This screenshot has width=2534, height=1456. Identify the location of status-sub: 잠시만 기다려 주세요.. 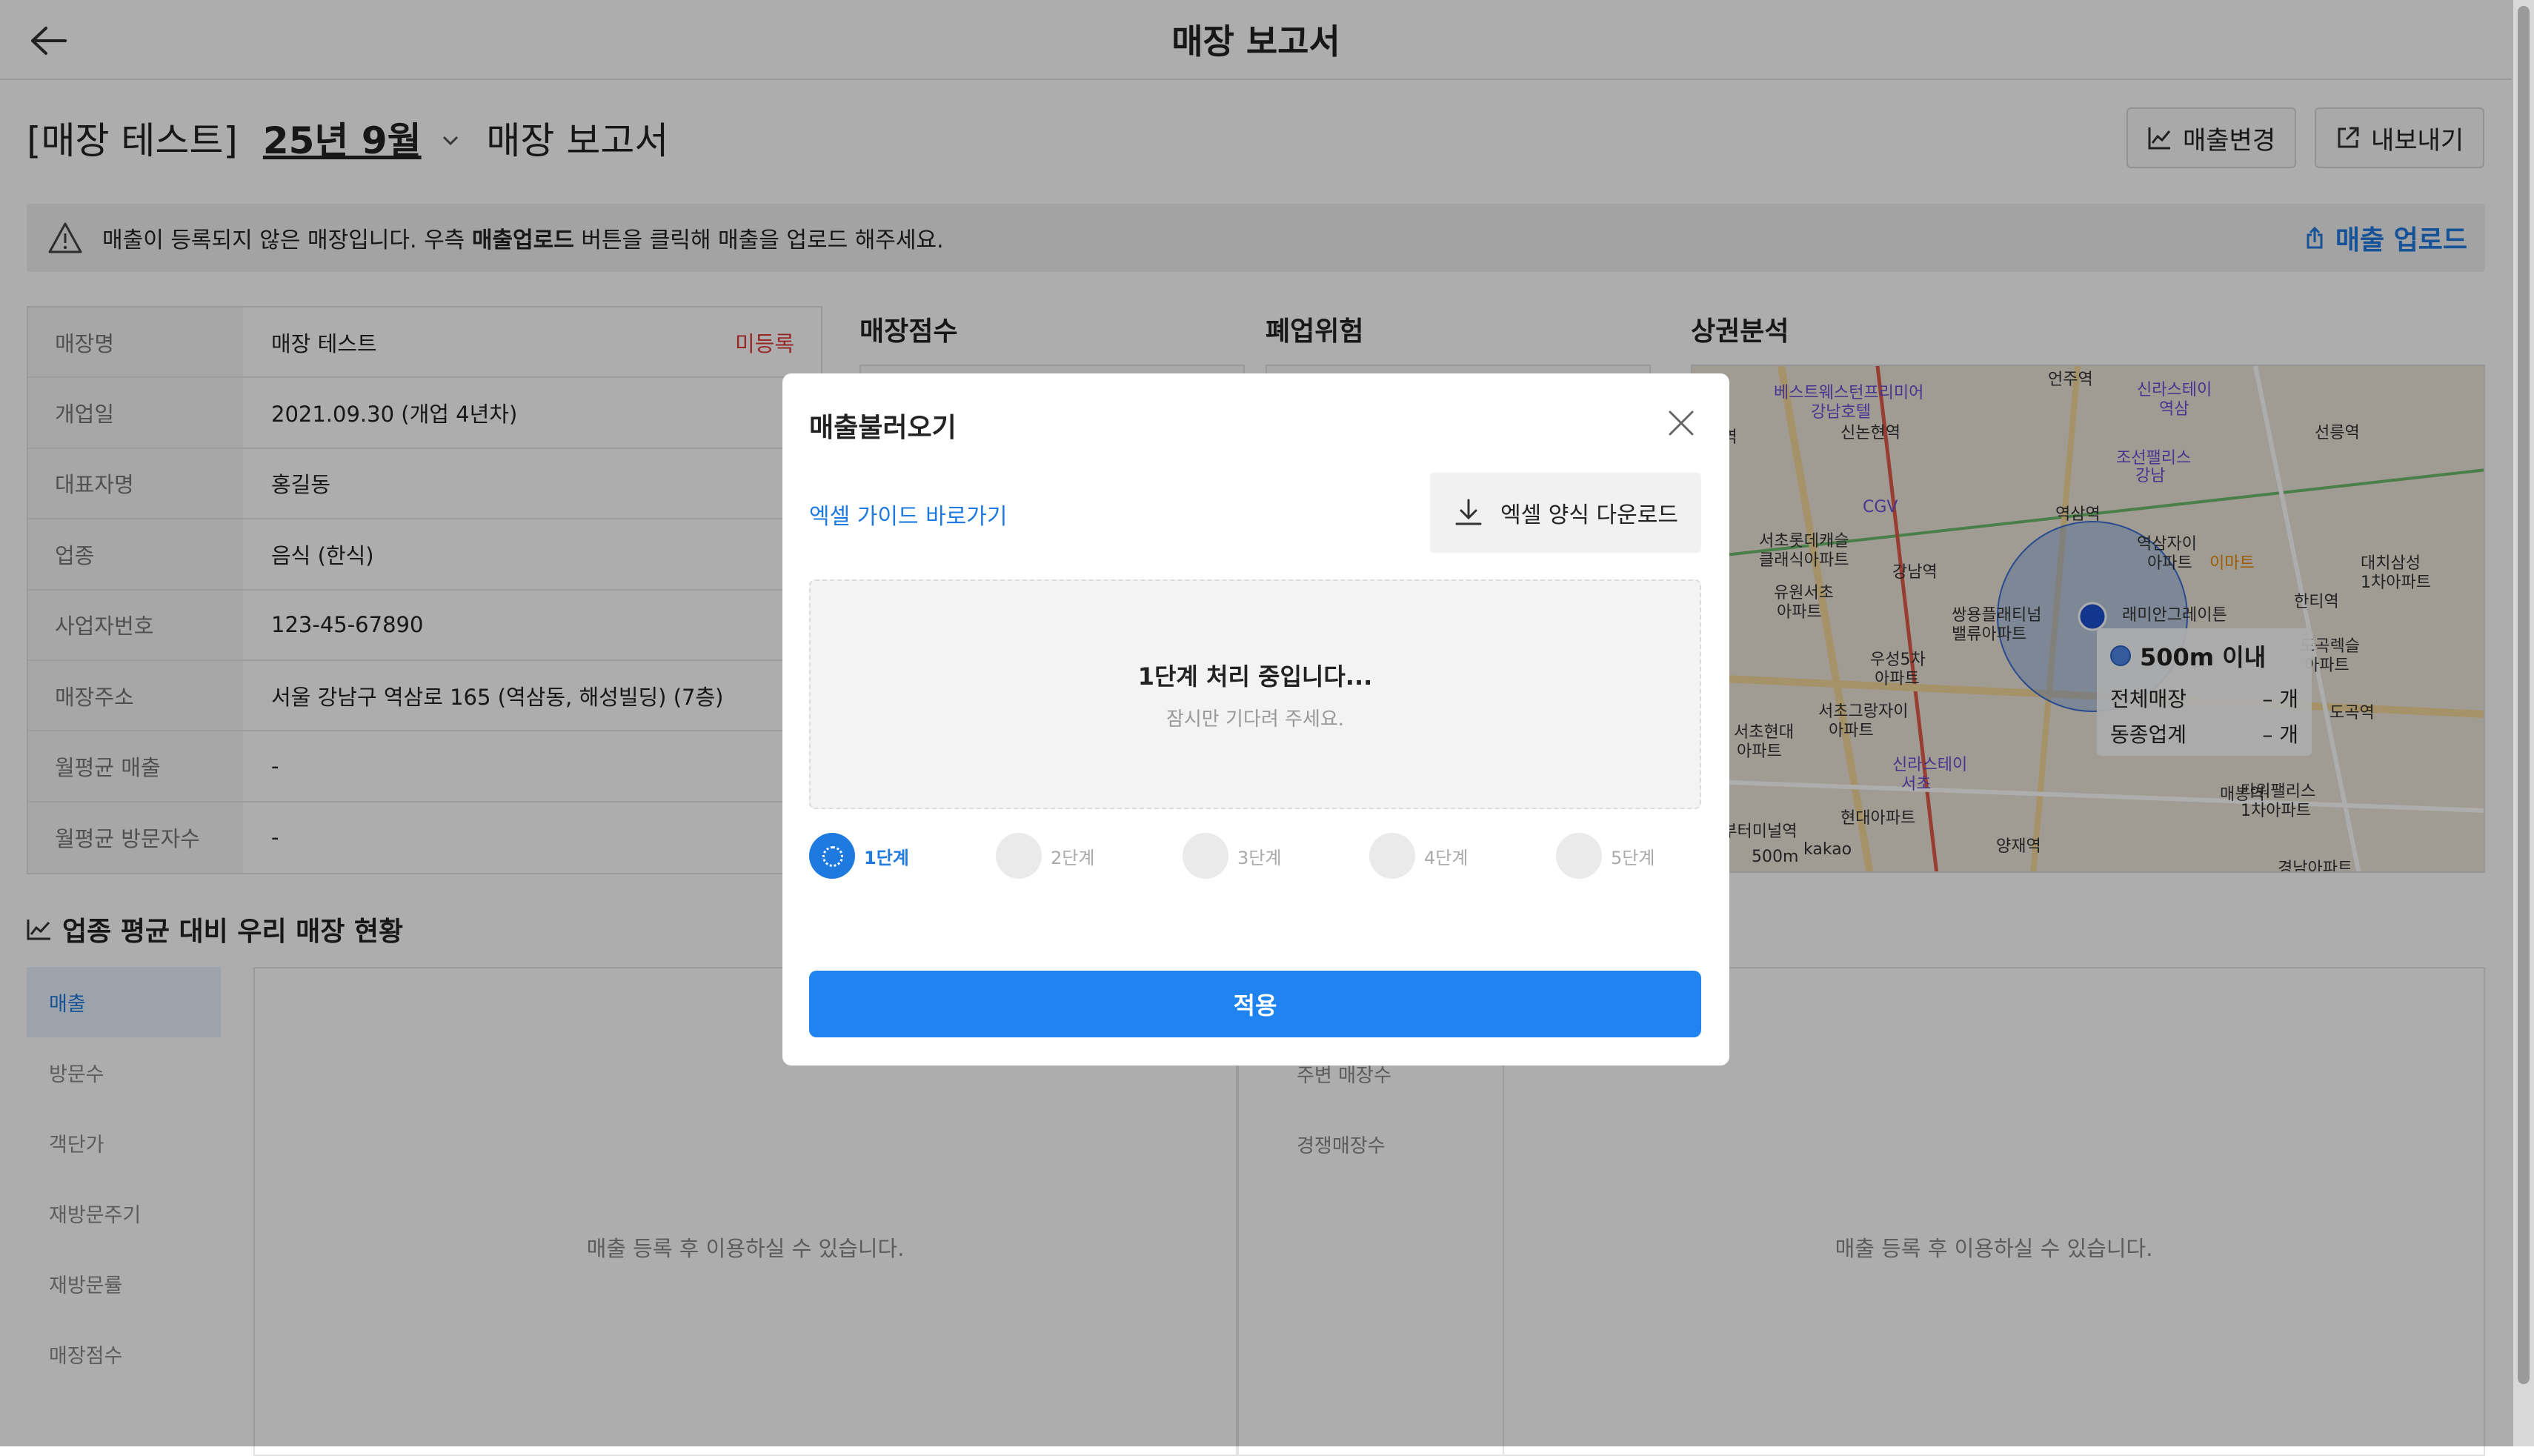
(1255, 719).